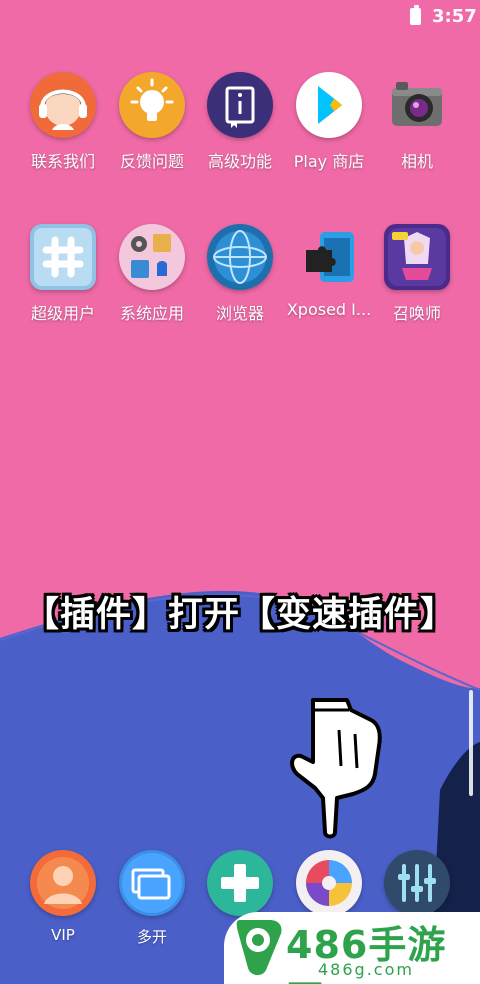  I want to click on app-label: 召唤师, so click(416, 313).